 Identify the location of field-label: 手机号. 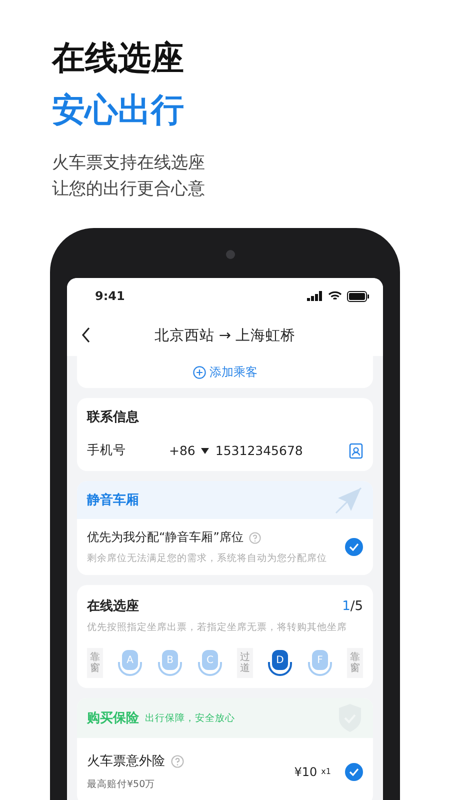
(107, 450).